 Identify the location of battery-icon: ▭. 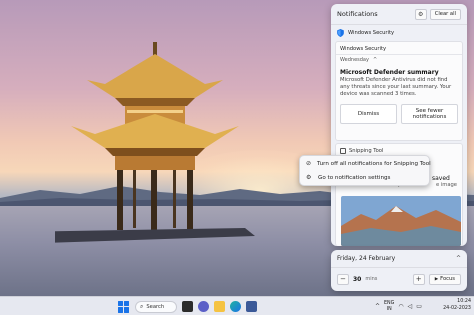
(419, 306).